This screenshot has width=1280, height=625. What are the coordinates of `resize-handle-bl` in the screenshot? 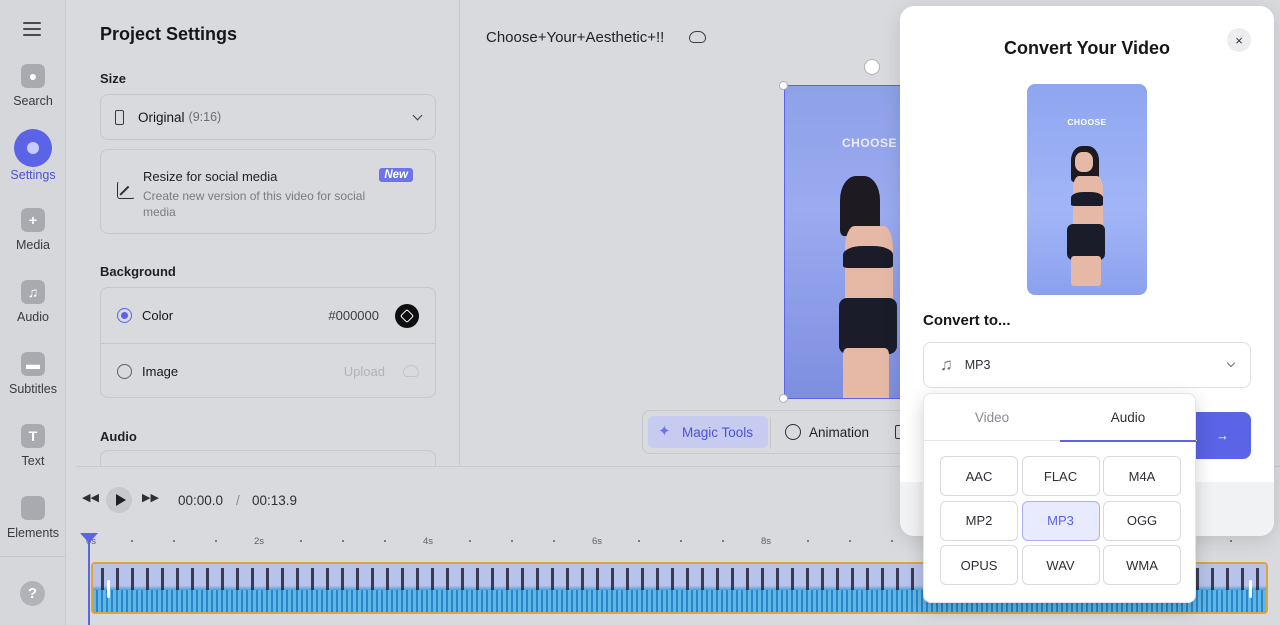 It's located at (783, 398).